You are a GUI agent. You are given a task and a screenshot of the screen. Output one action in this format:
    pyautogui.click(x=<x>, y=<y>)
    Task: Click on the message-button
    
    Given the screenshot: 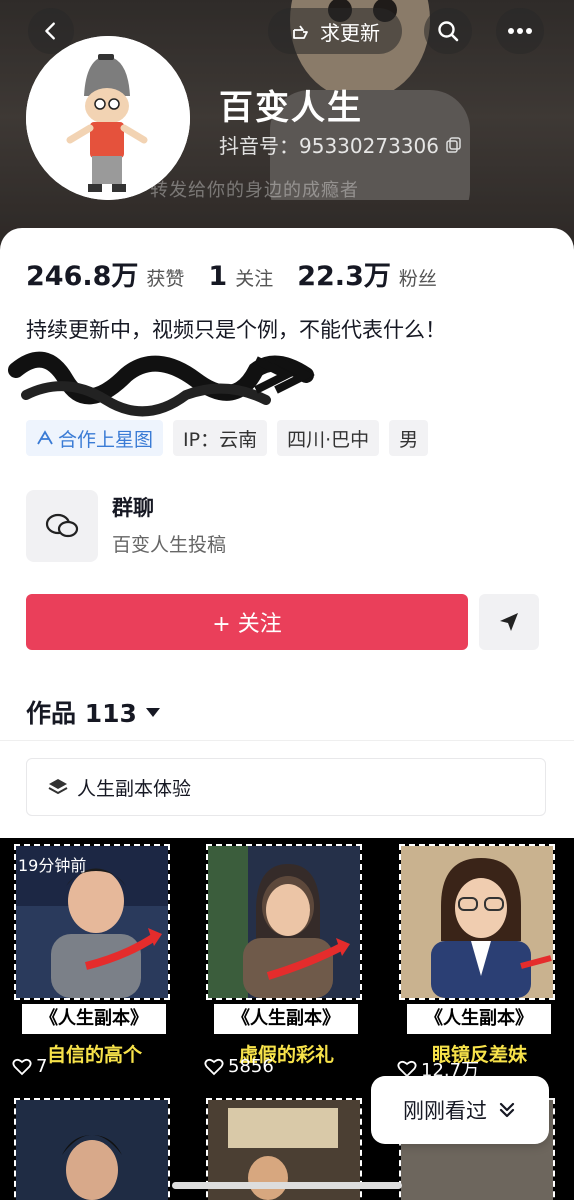 What is the action you would take?
    pyautogui.click(x=509, y=622)
    